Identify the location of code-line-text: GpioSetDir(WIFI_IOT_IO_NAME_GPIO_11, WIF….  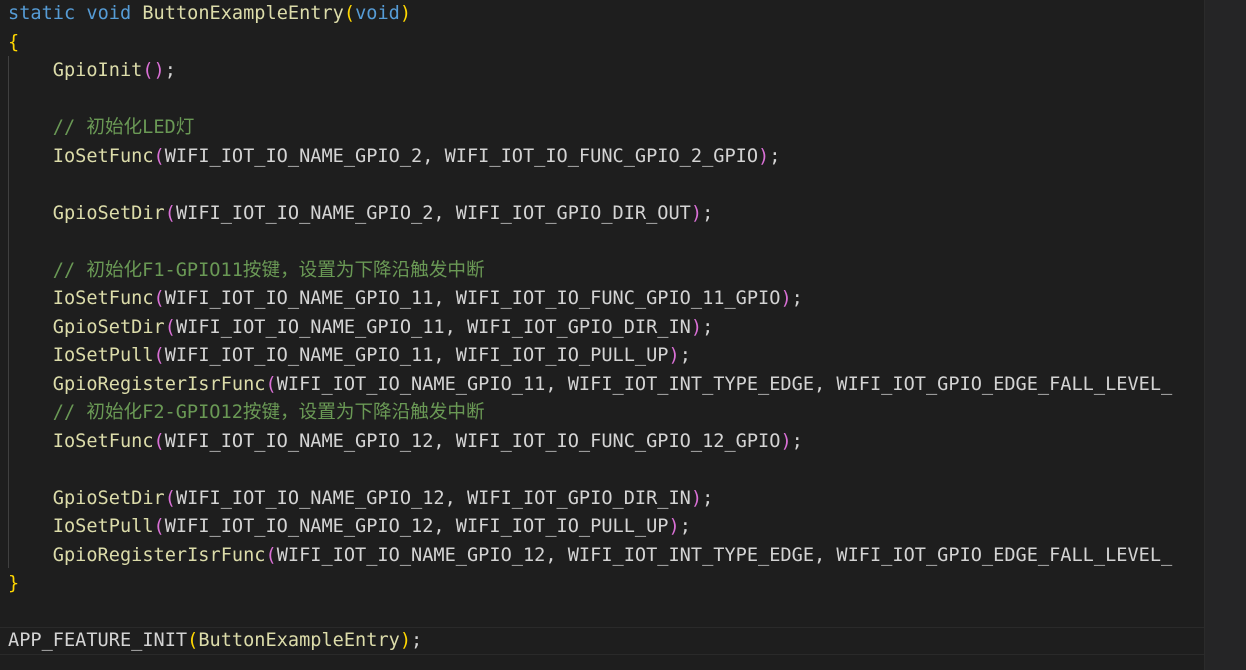
(361, 328).